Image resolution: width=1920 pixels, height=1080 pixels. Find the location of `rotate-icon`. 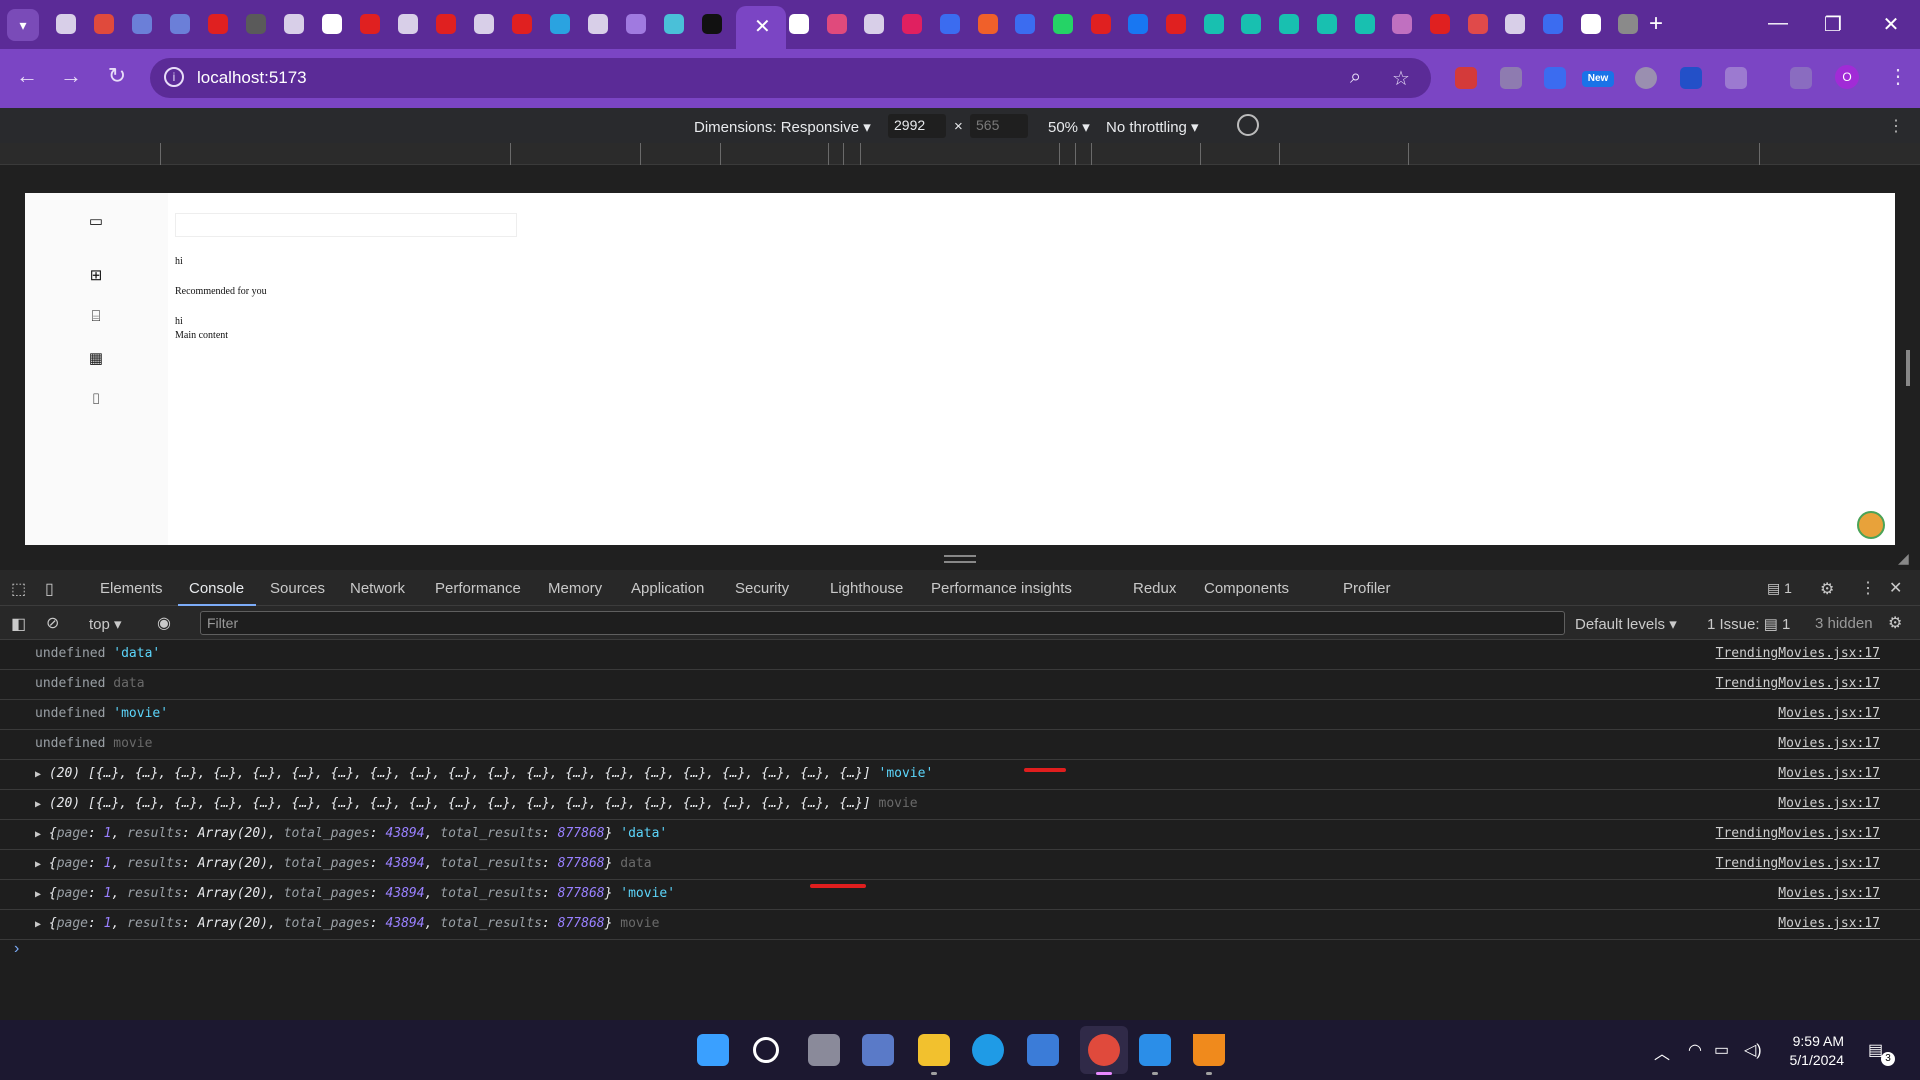

rotate-icon is located at coordinates (1248, 125).